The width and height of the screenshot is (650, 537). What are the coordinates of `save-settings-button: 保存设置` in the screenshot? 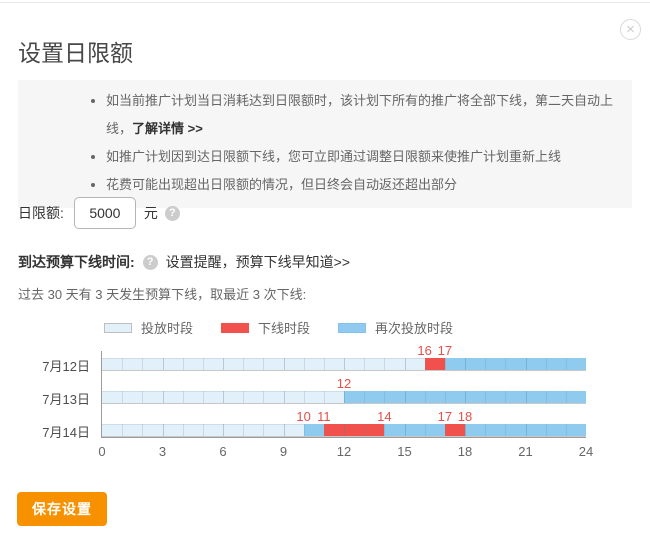 It's located at (62, 509).